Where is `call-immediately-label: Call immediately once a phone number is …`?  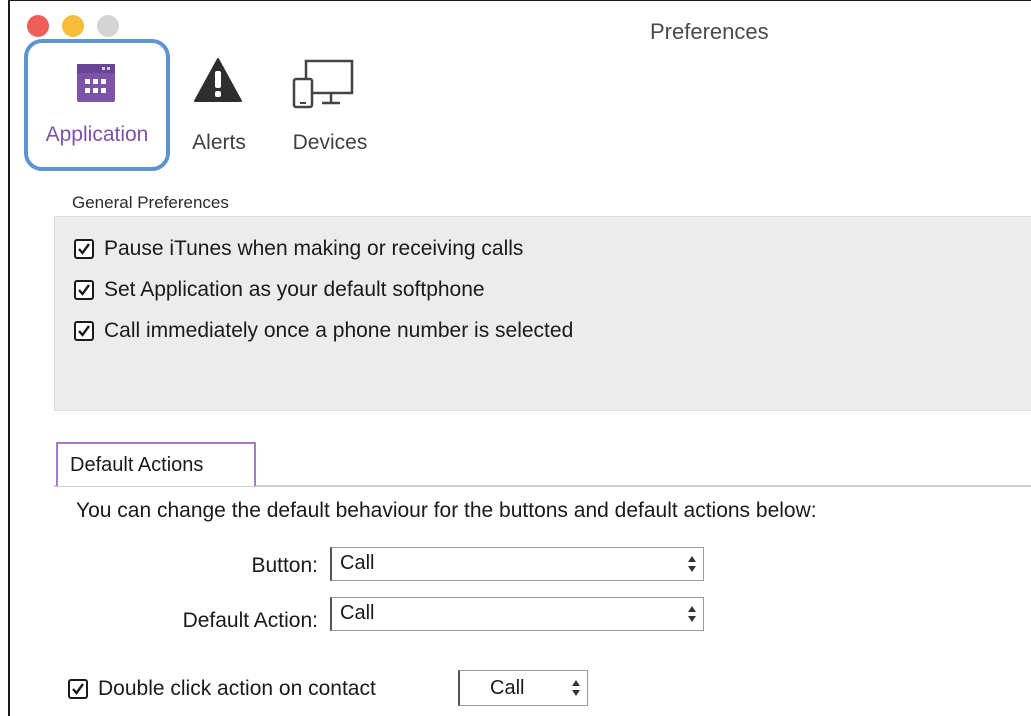
call-immediately-label: Call immediately once a phone number is … is located at coordinates (339, 330).